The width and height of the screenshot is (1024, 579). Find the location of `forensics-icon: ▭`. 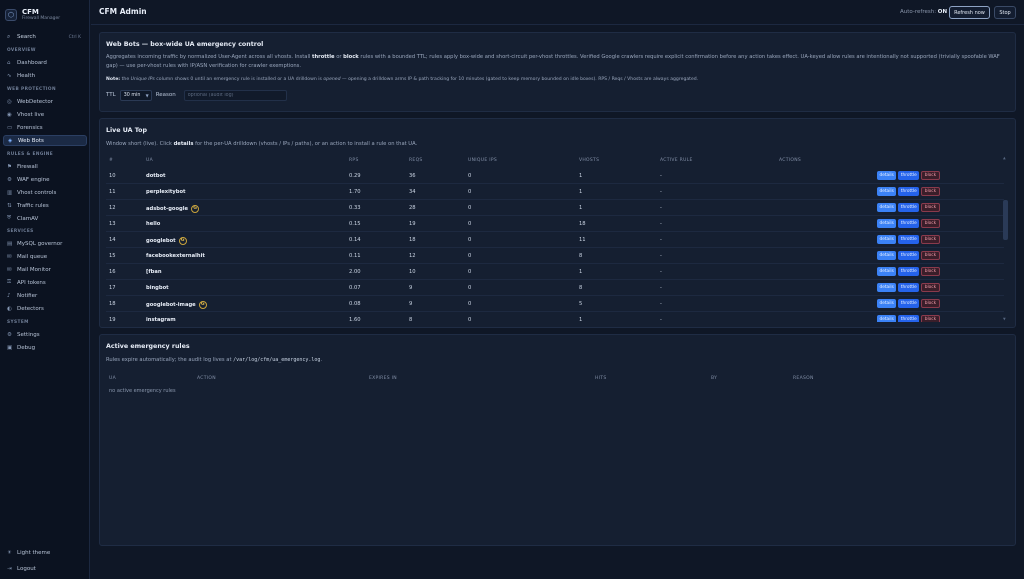

forensics-icon: ▭ is located at coordinates (10, 127).